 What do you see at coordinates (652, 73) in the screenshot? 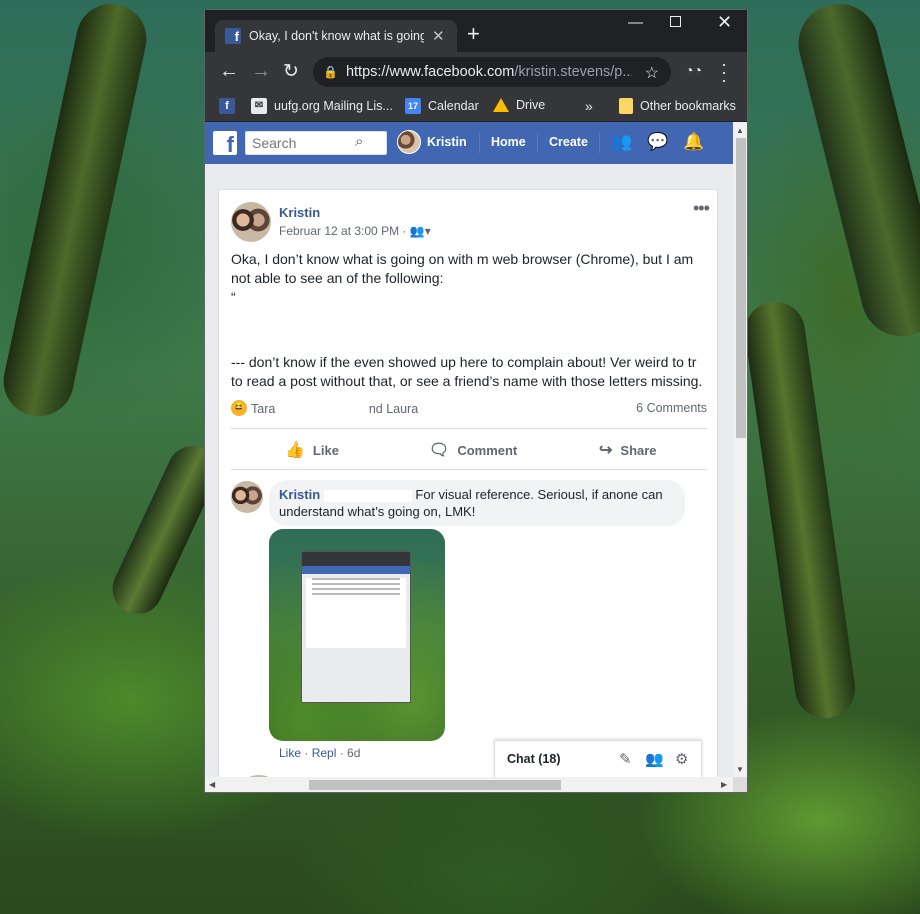
I see `bookmark-star-icon: ☆` at bounding box center [652, 73].